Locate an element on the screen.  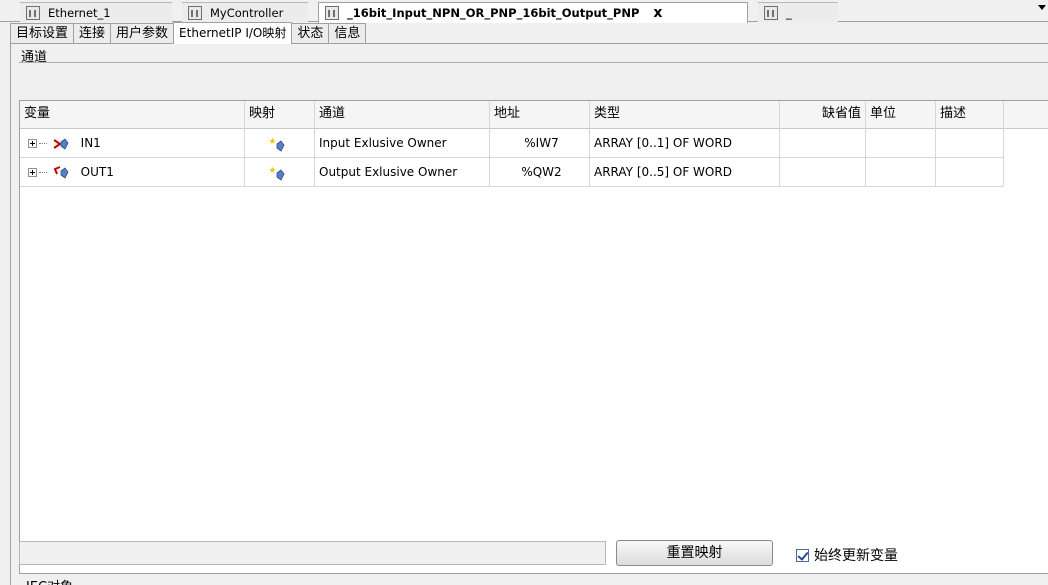
tab-user-parameters: 用户参数 is located at coordinates (142, 33).